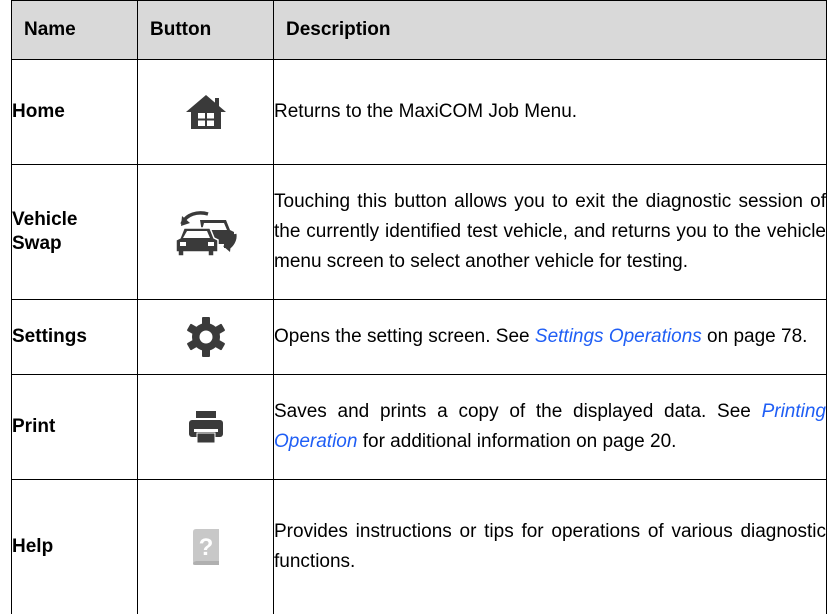 This screenshot has width=835, height=614. Describe the element at coordinates (45, 219) in the screenshot. I see `row-name-line1: Vehicle` at that location.